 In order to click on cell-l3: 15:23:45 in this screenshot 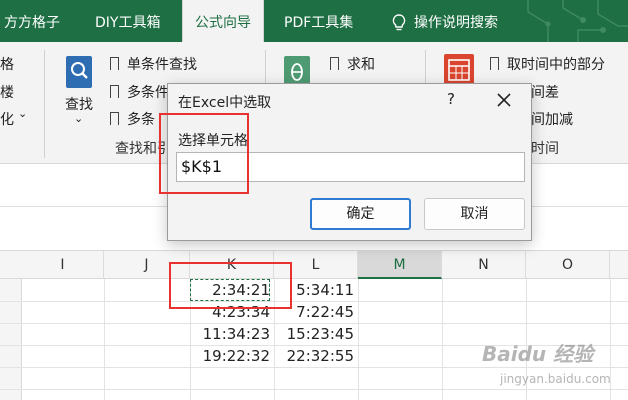, I will do `click(314, 334)`.